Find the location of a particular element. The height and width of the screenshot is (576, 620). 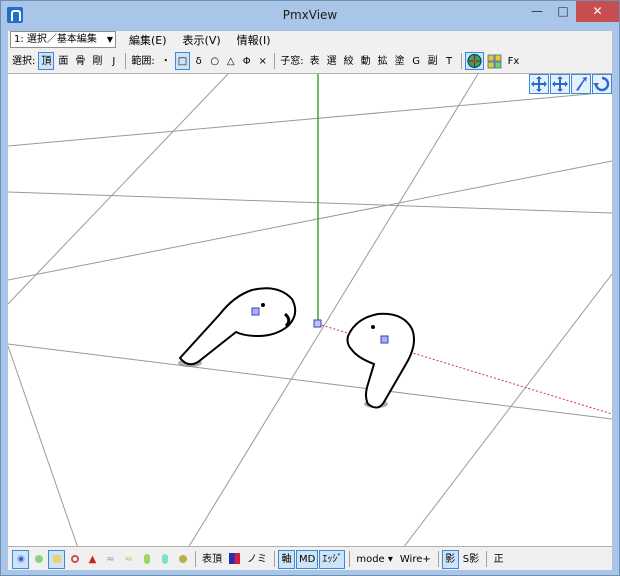

self-shadow-button: S影 is located at coordinates (471, 559).